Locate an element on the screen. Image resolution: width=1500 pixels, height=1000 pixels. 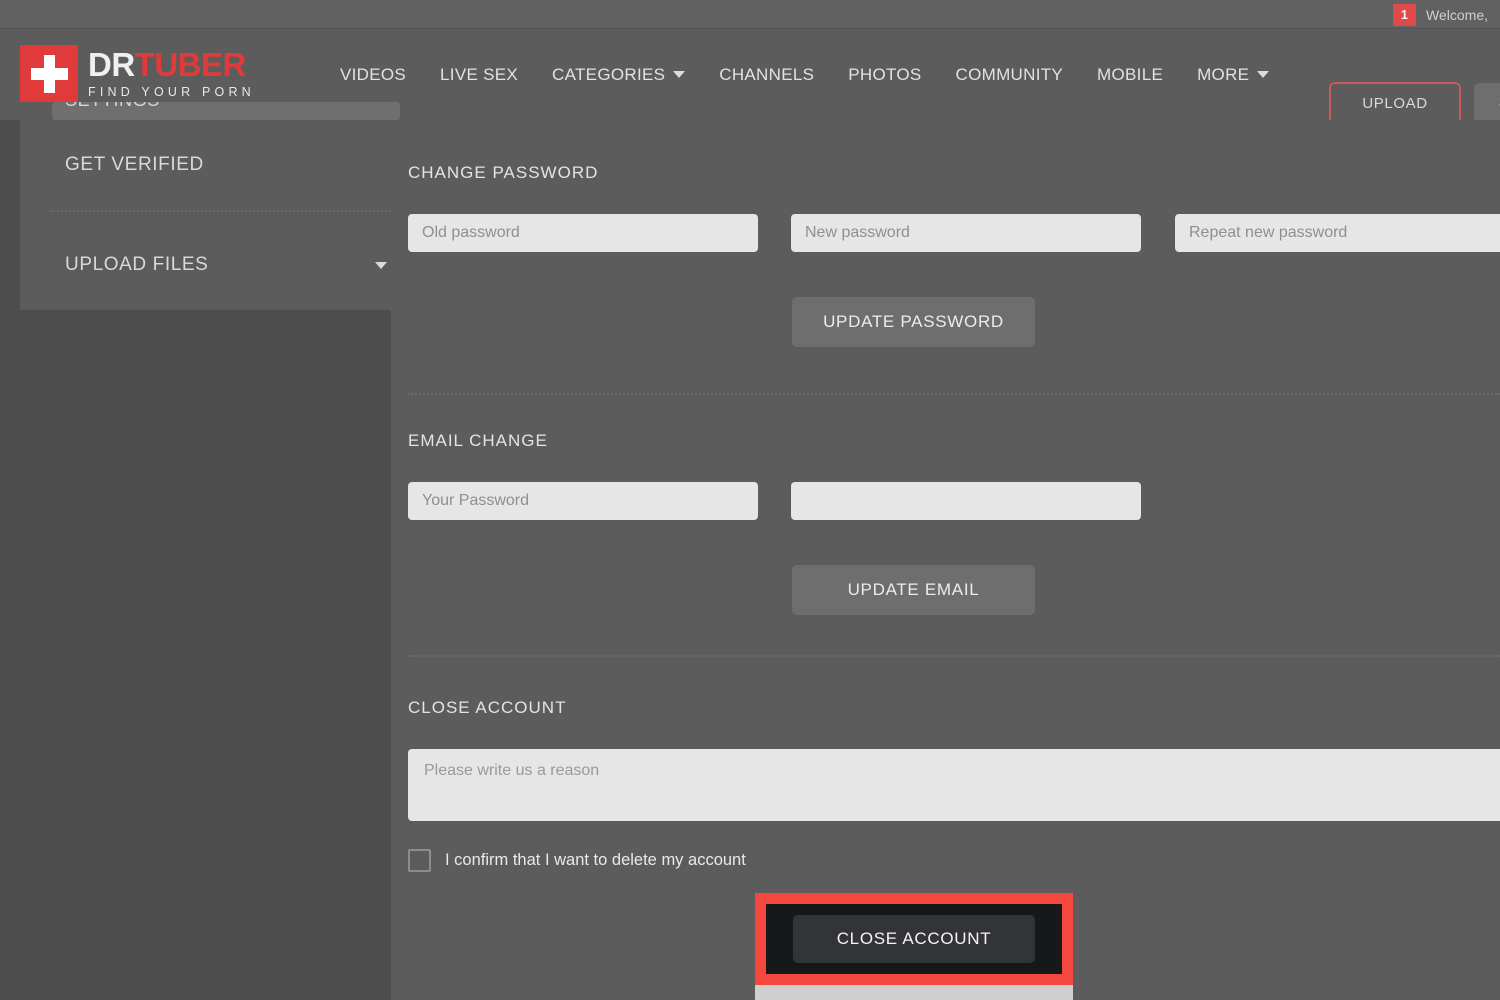
sidebar-item-upload-files: UPLOAD FILES is located at coordinates (226, 265).